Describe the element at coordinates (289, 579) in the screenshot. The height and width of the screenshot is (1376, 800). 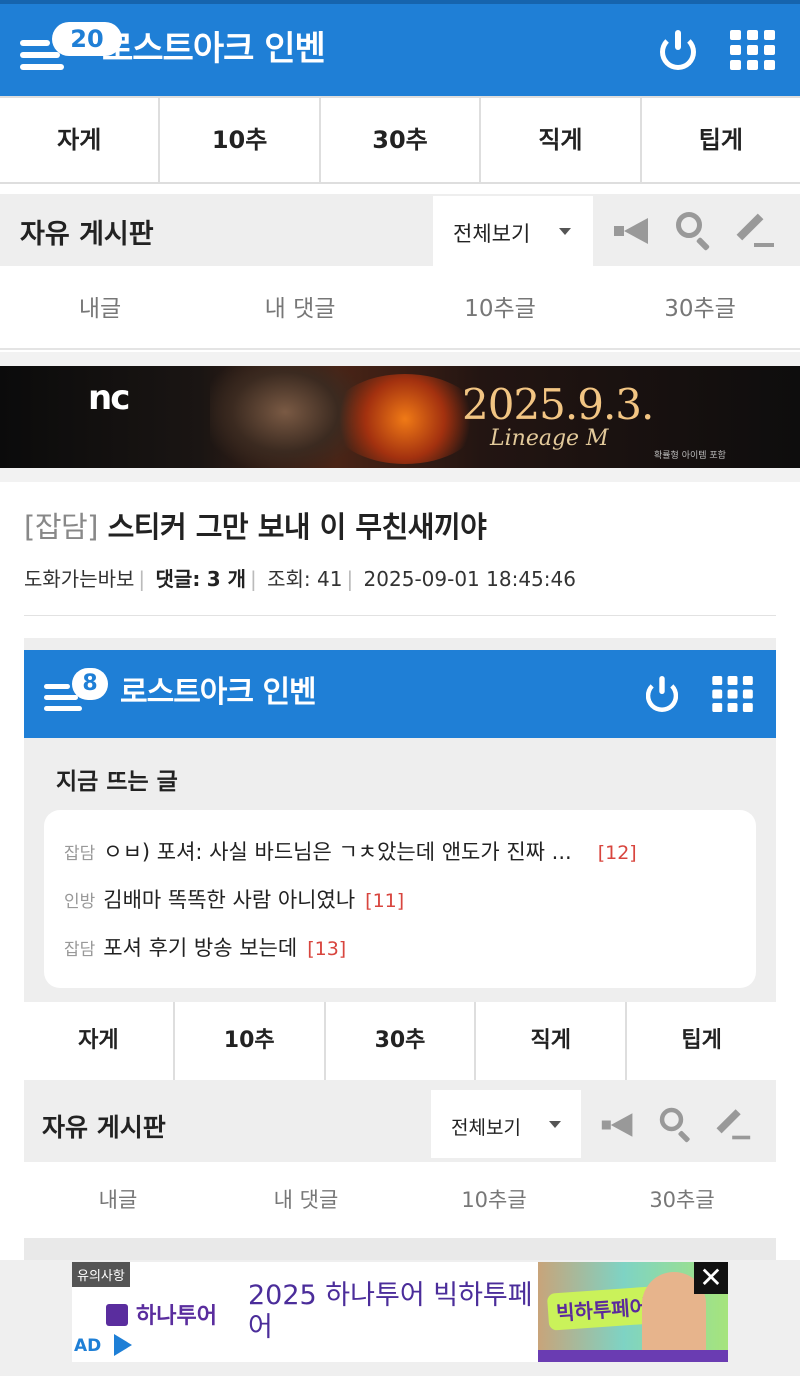
I see `views-label: 조회:` at that location.